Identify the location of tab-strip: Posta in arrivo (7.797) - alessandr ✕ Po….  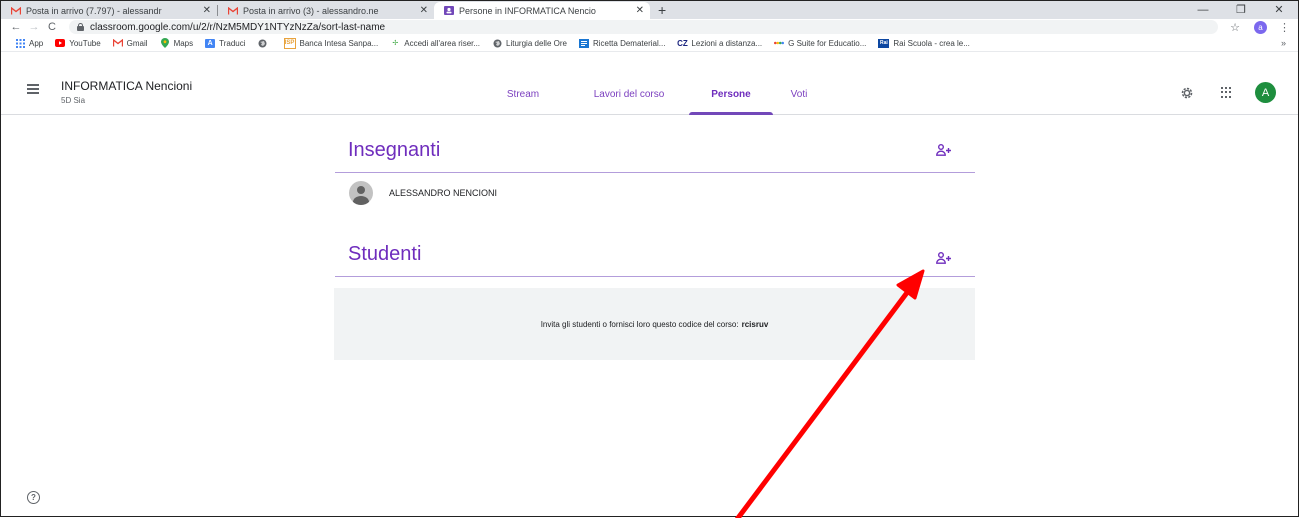
(649, 10).